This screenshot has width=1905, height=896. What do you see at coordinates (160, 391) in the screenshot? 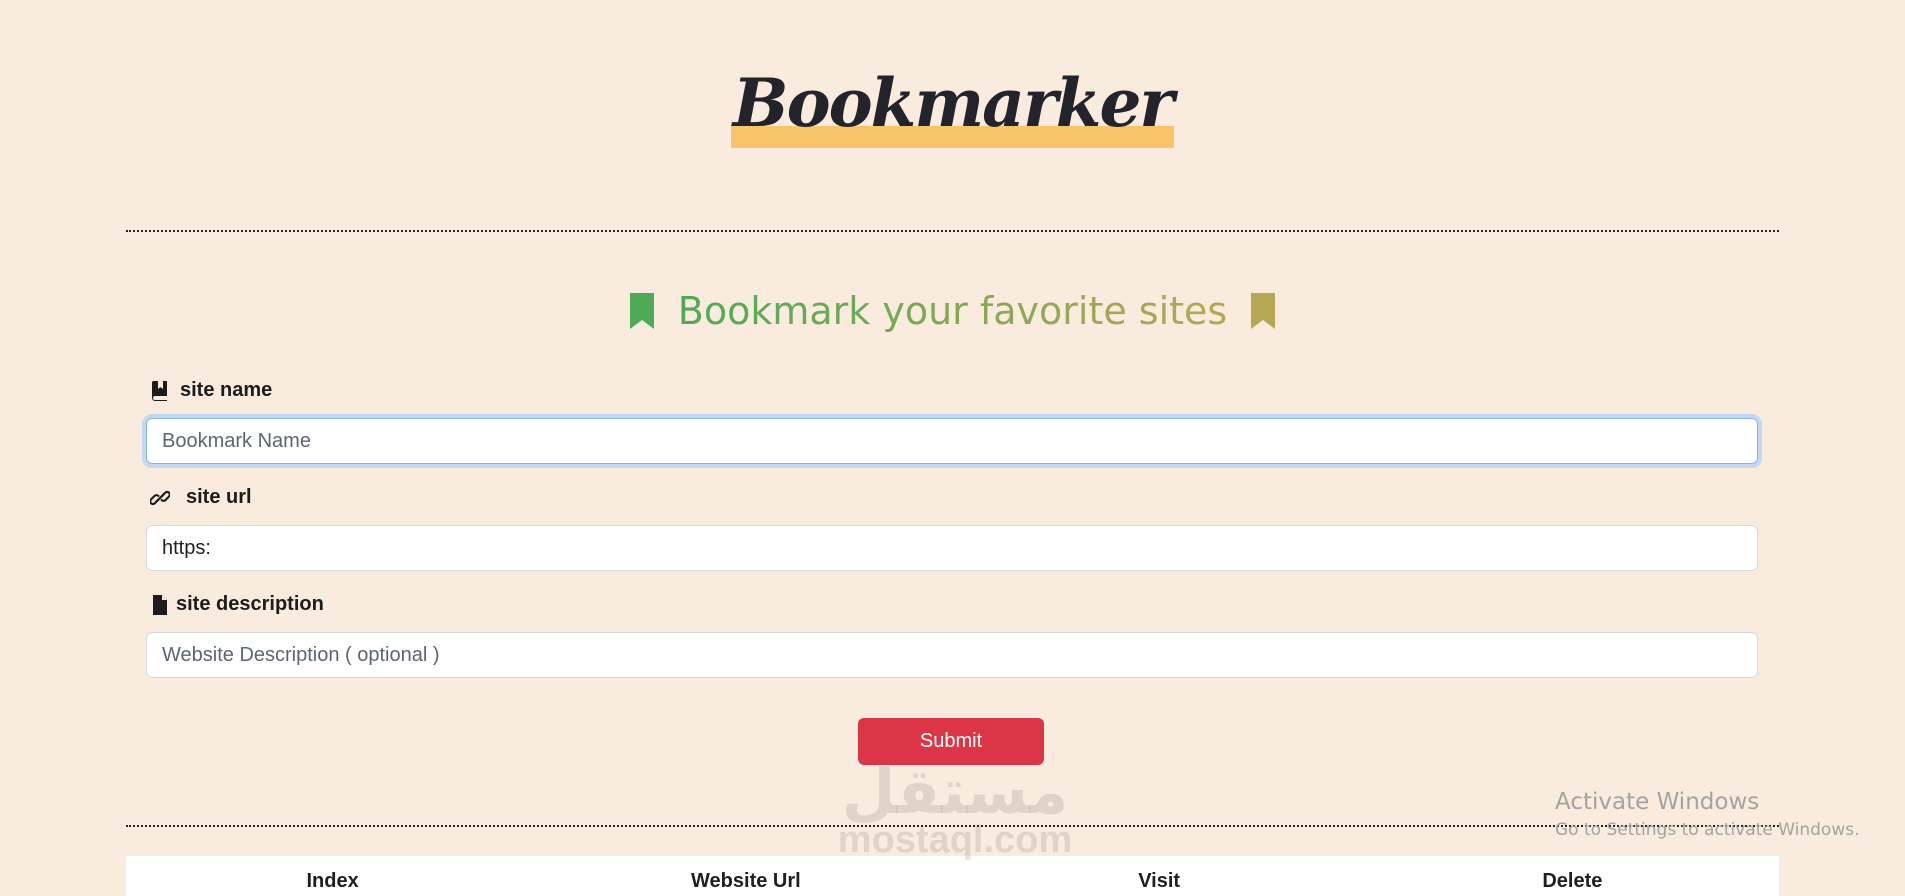
I see `book-bookmark-icon` at bounding box center [160, 391].